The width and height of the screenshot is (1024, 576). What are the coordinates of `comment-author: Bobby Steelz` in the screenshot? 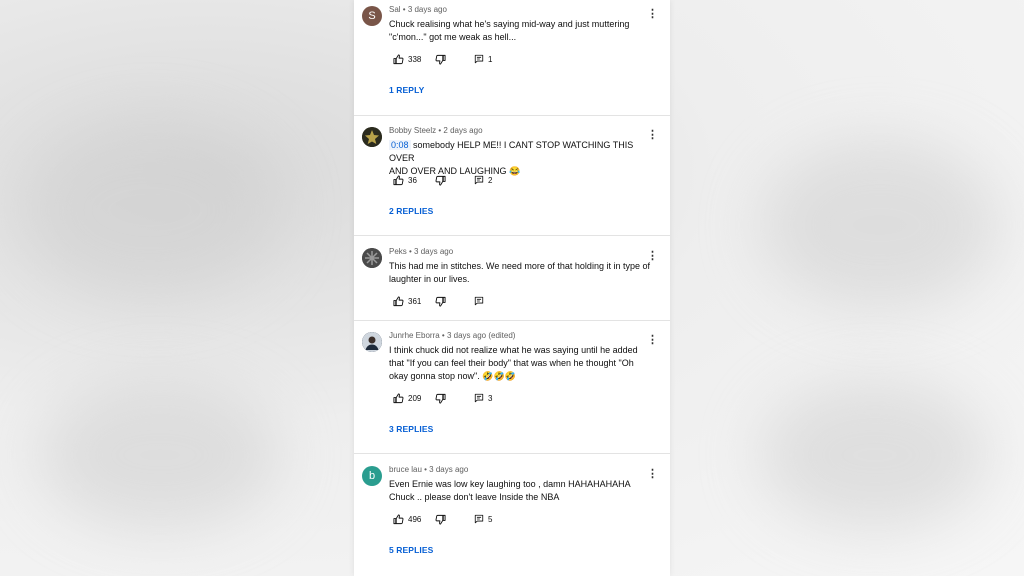 It's located at (412, 130).